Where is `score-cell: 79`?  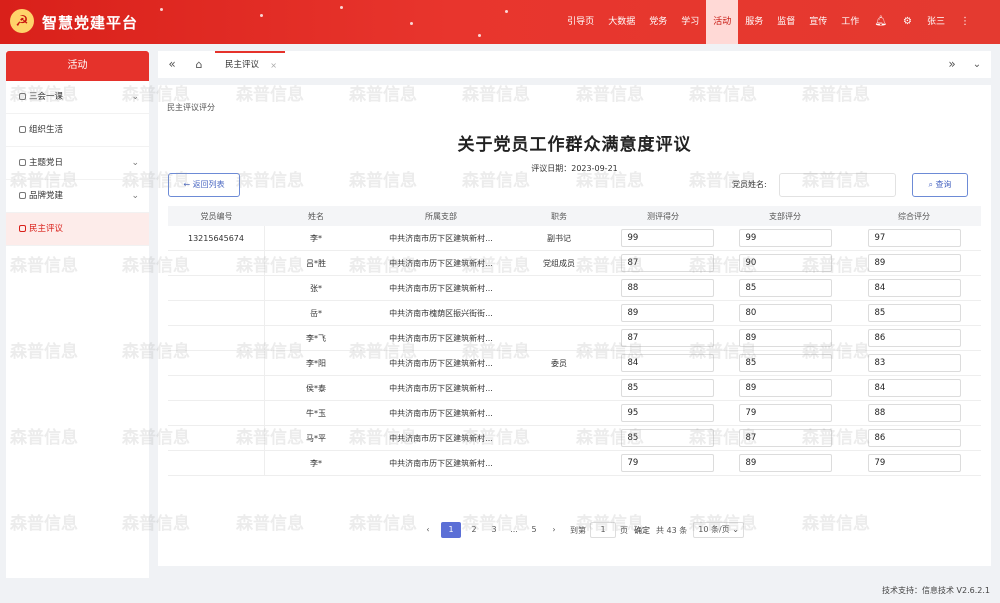
score-cell: 79 is located at coordinates (914, 463).